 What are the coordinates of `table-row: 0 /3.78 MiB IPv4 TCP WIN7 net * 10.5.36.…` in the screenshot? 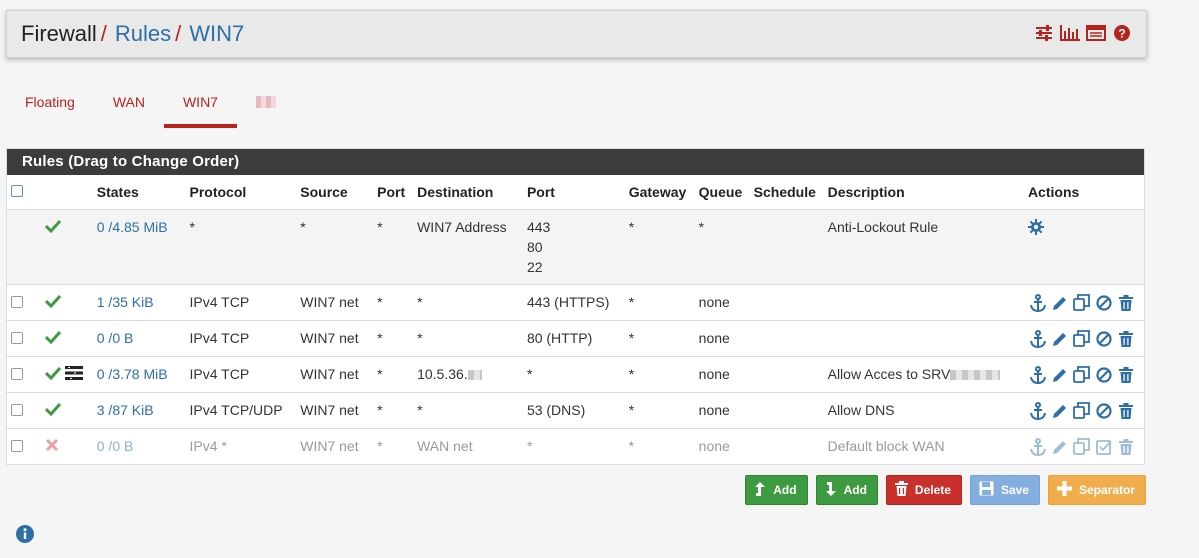 It's located at (575, 374).